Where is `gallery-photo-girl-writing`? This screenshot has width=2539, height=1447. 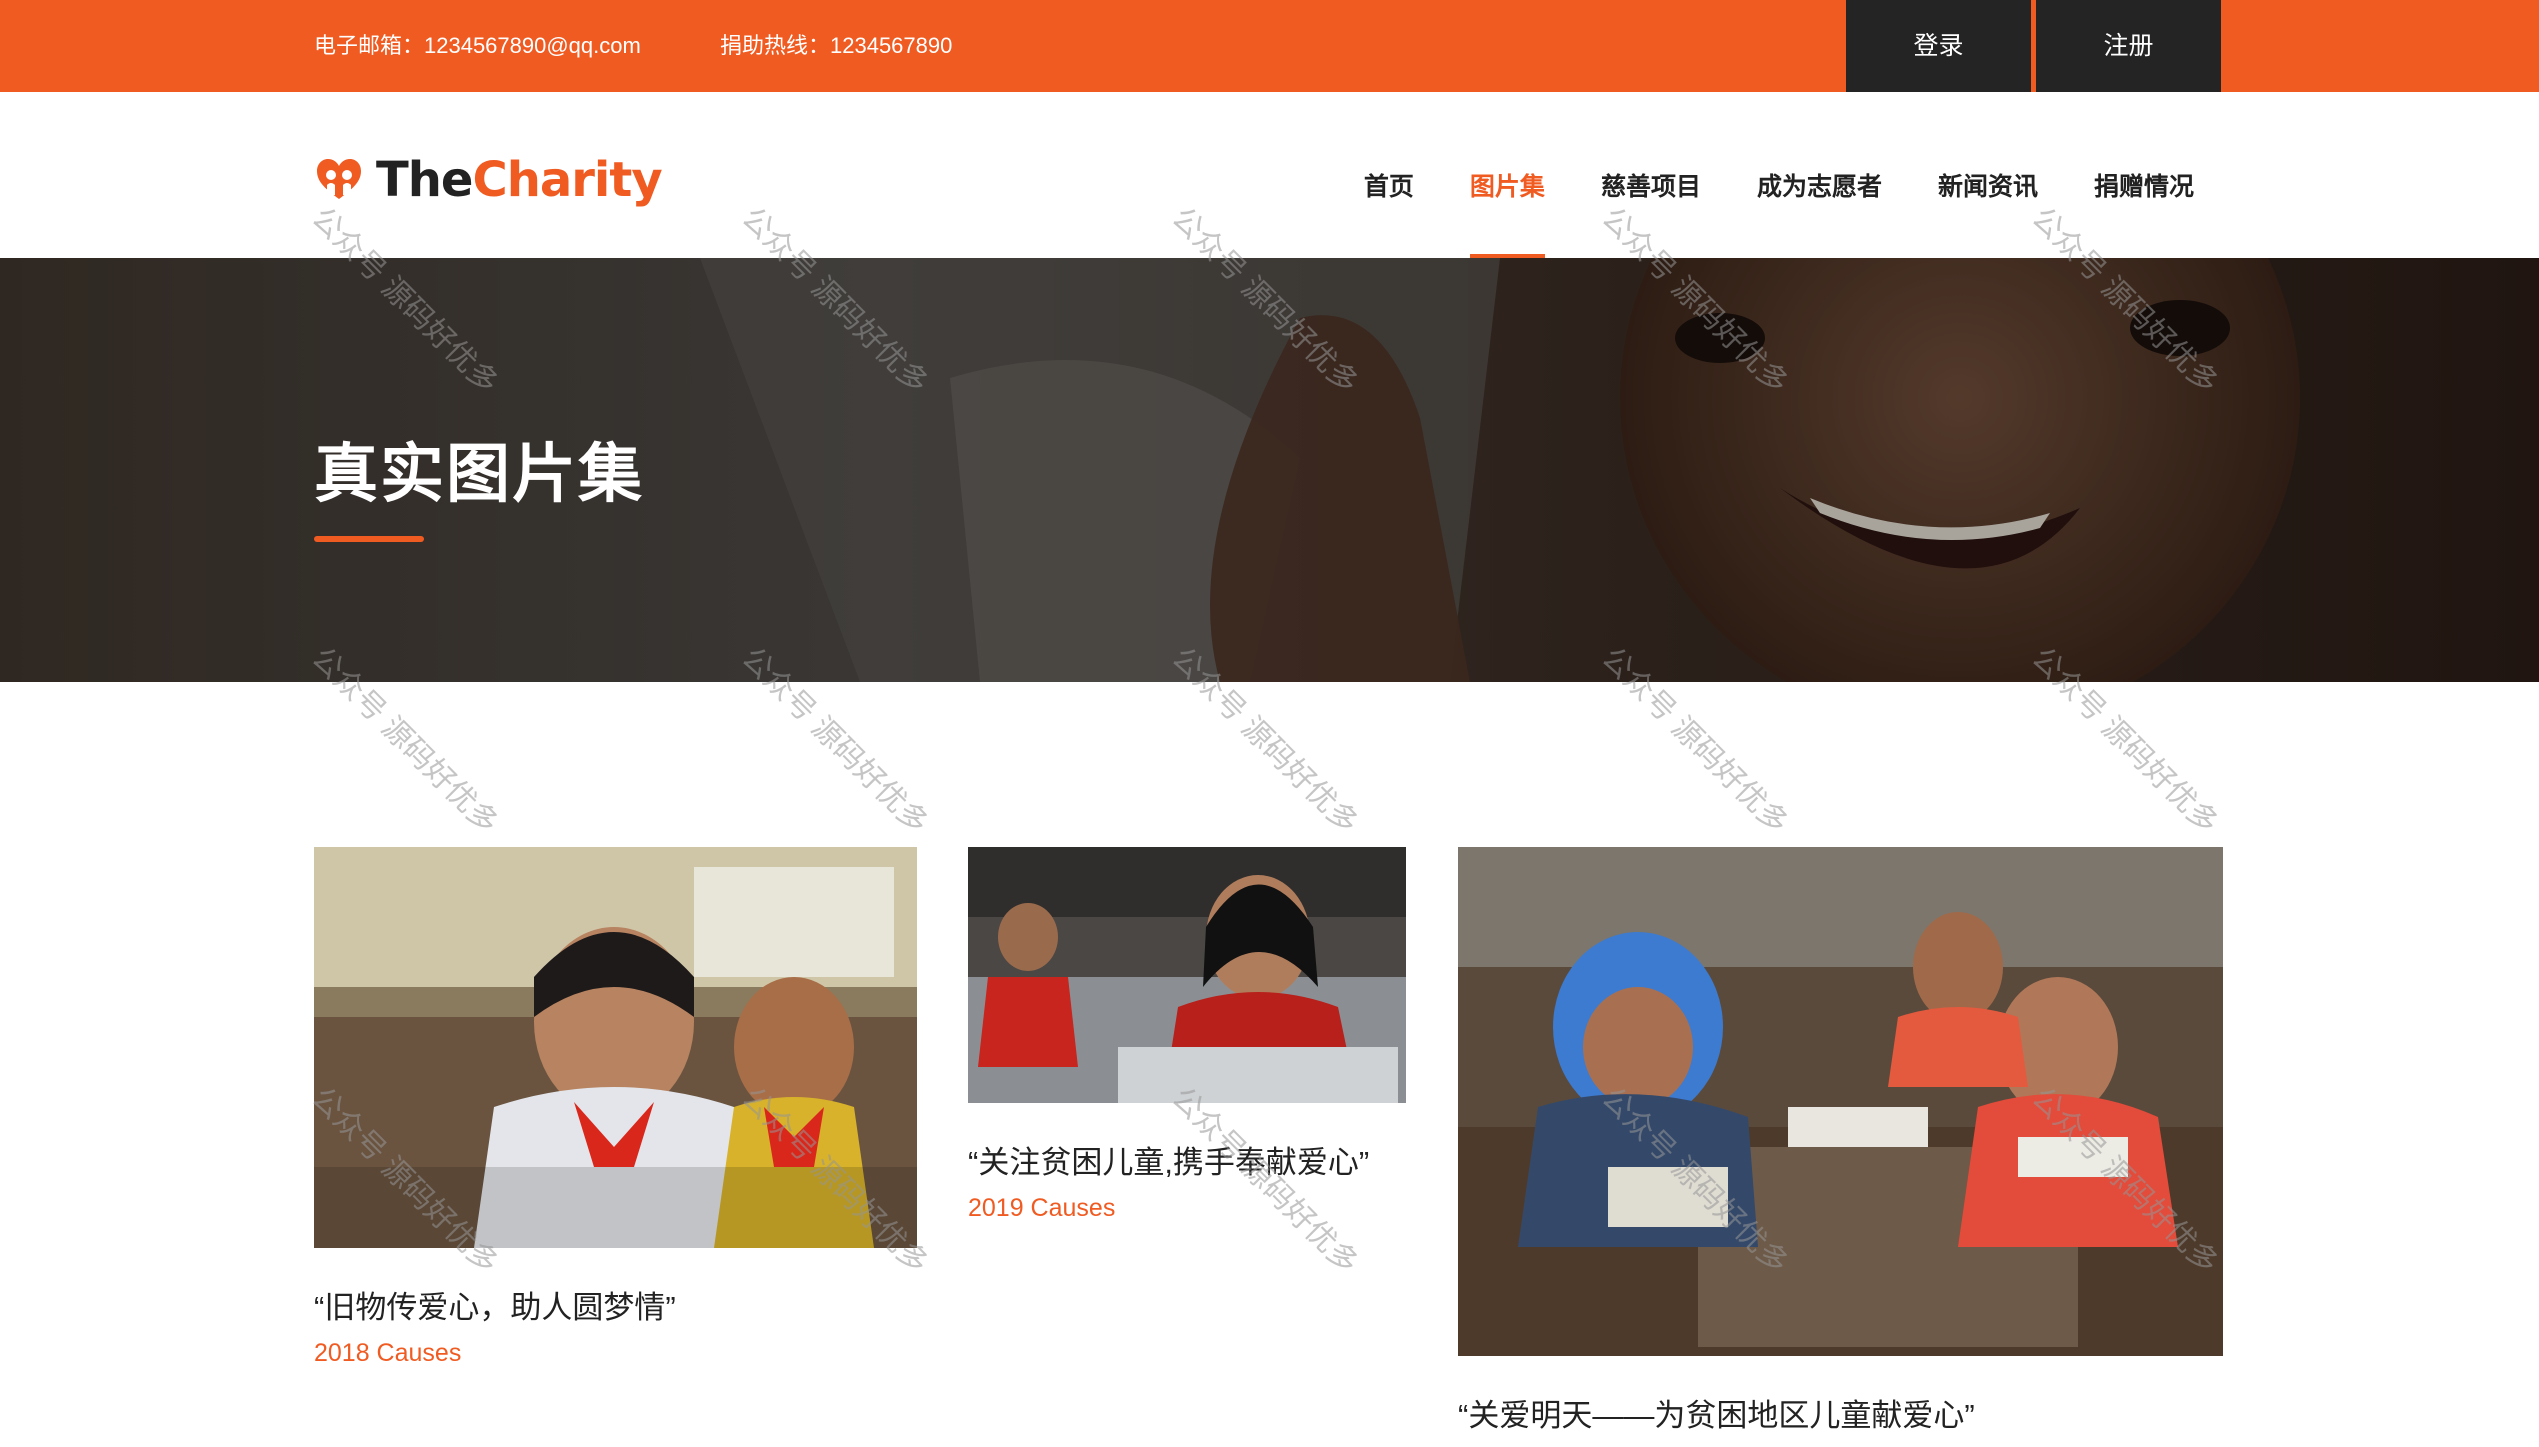 gallery-photo-girl-writing is located at coordinates (1187, 975).